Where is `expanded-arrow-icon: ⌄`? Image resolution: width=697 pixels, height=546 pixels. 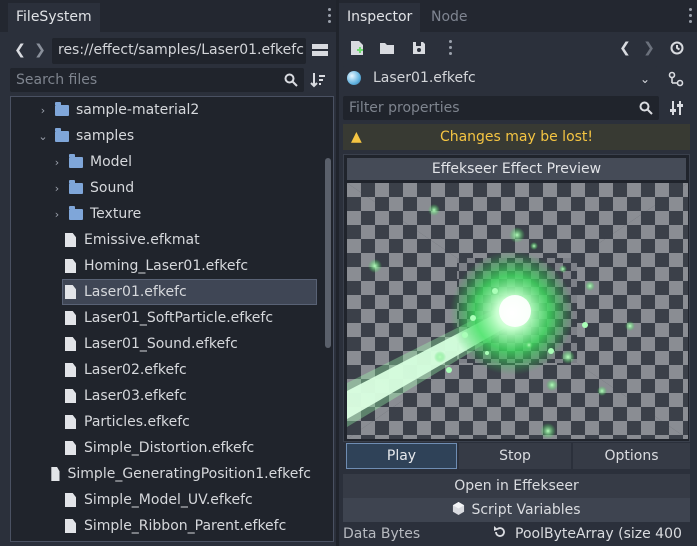 expanded-arrow-icon: ⌄ is located at coordinates (43, 136).